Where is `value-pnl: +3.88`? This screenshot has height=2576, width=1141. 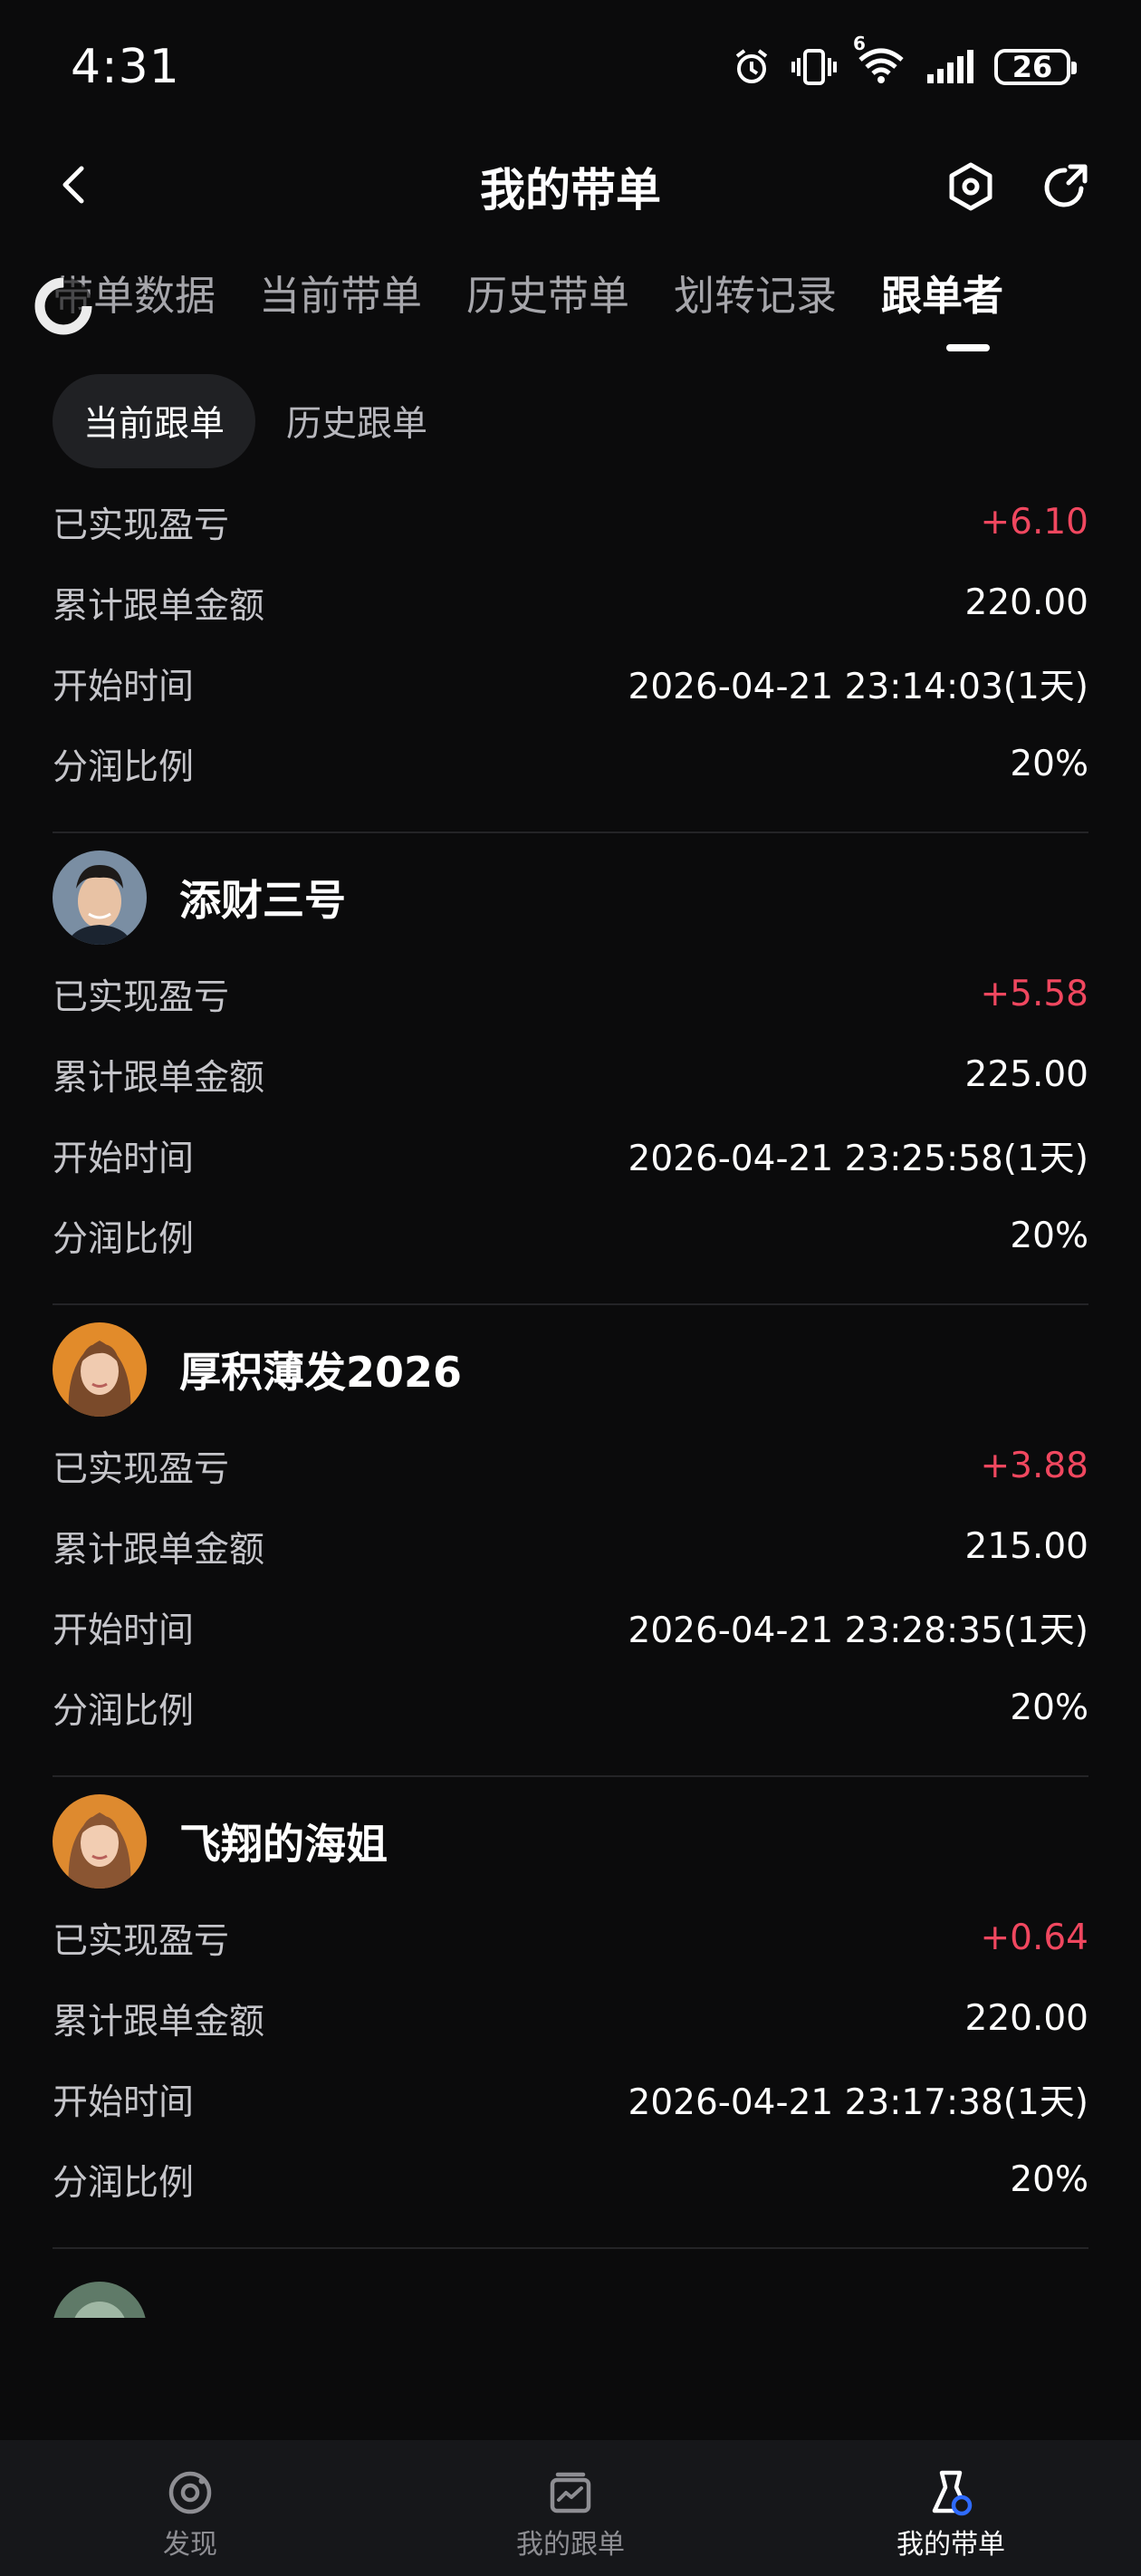 value-pnl: +3.88 is located at coordinates (1034, 1466).